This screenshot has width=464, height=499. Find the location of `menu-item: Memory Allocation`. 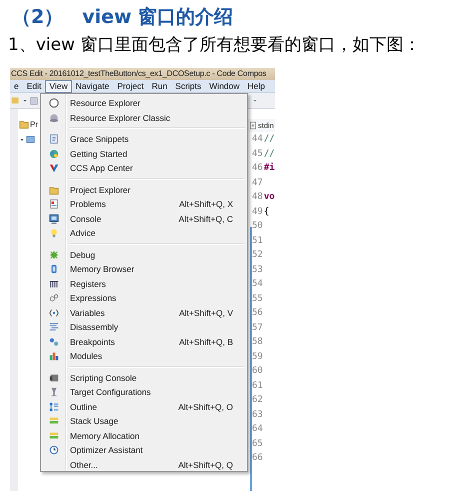

menu-item: Memory Allocation is located at coordinates (144, 435).